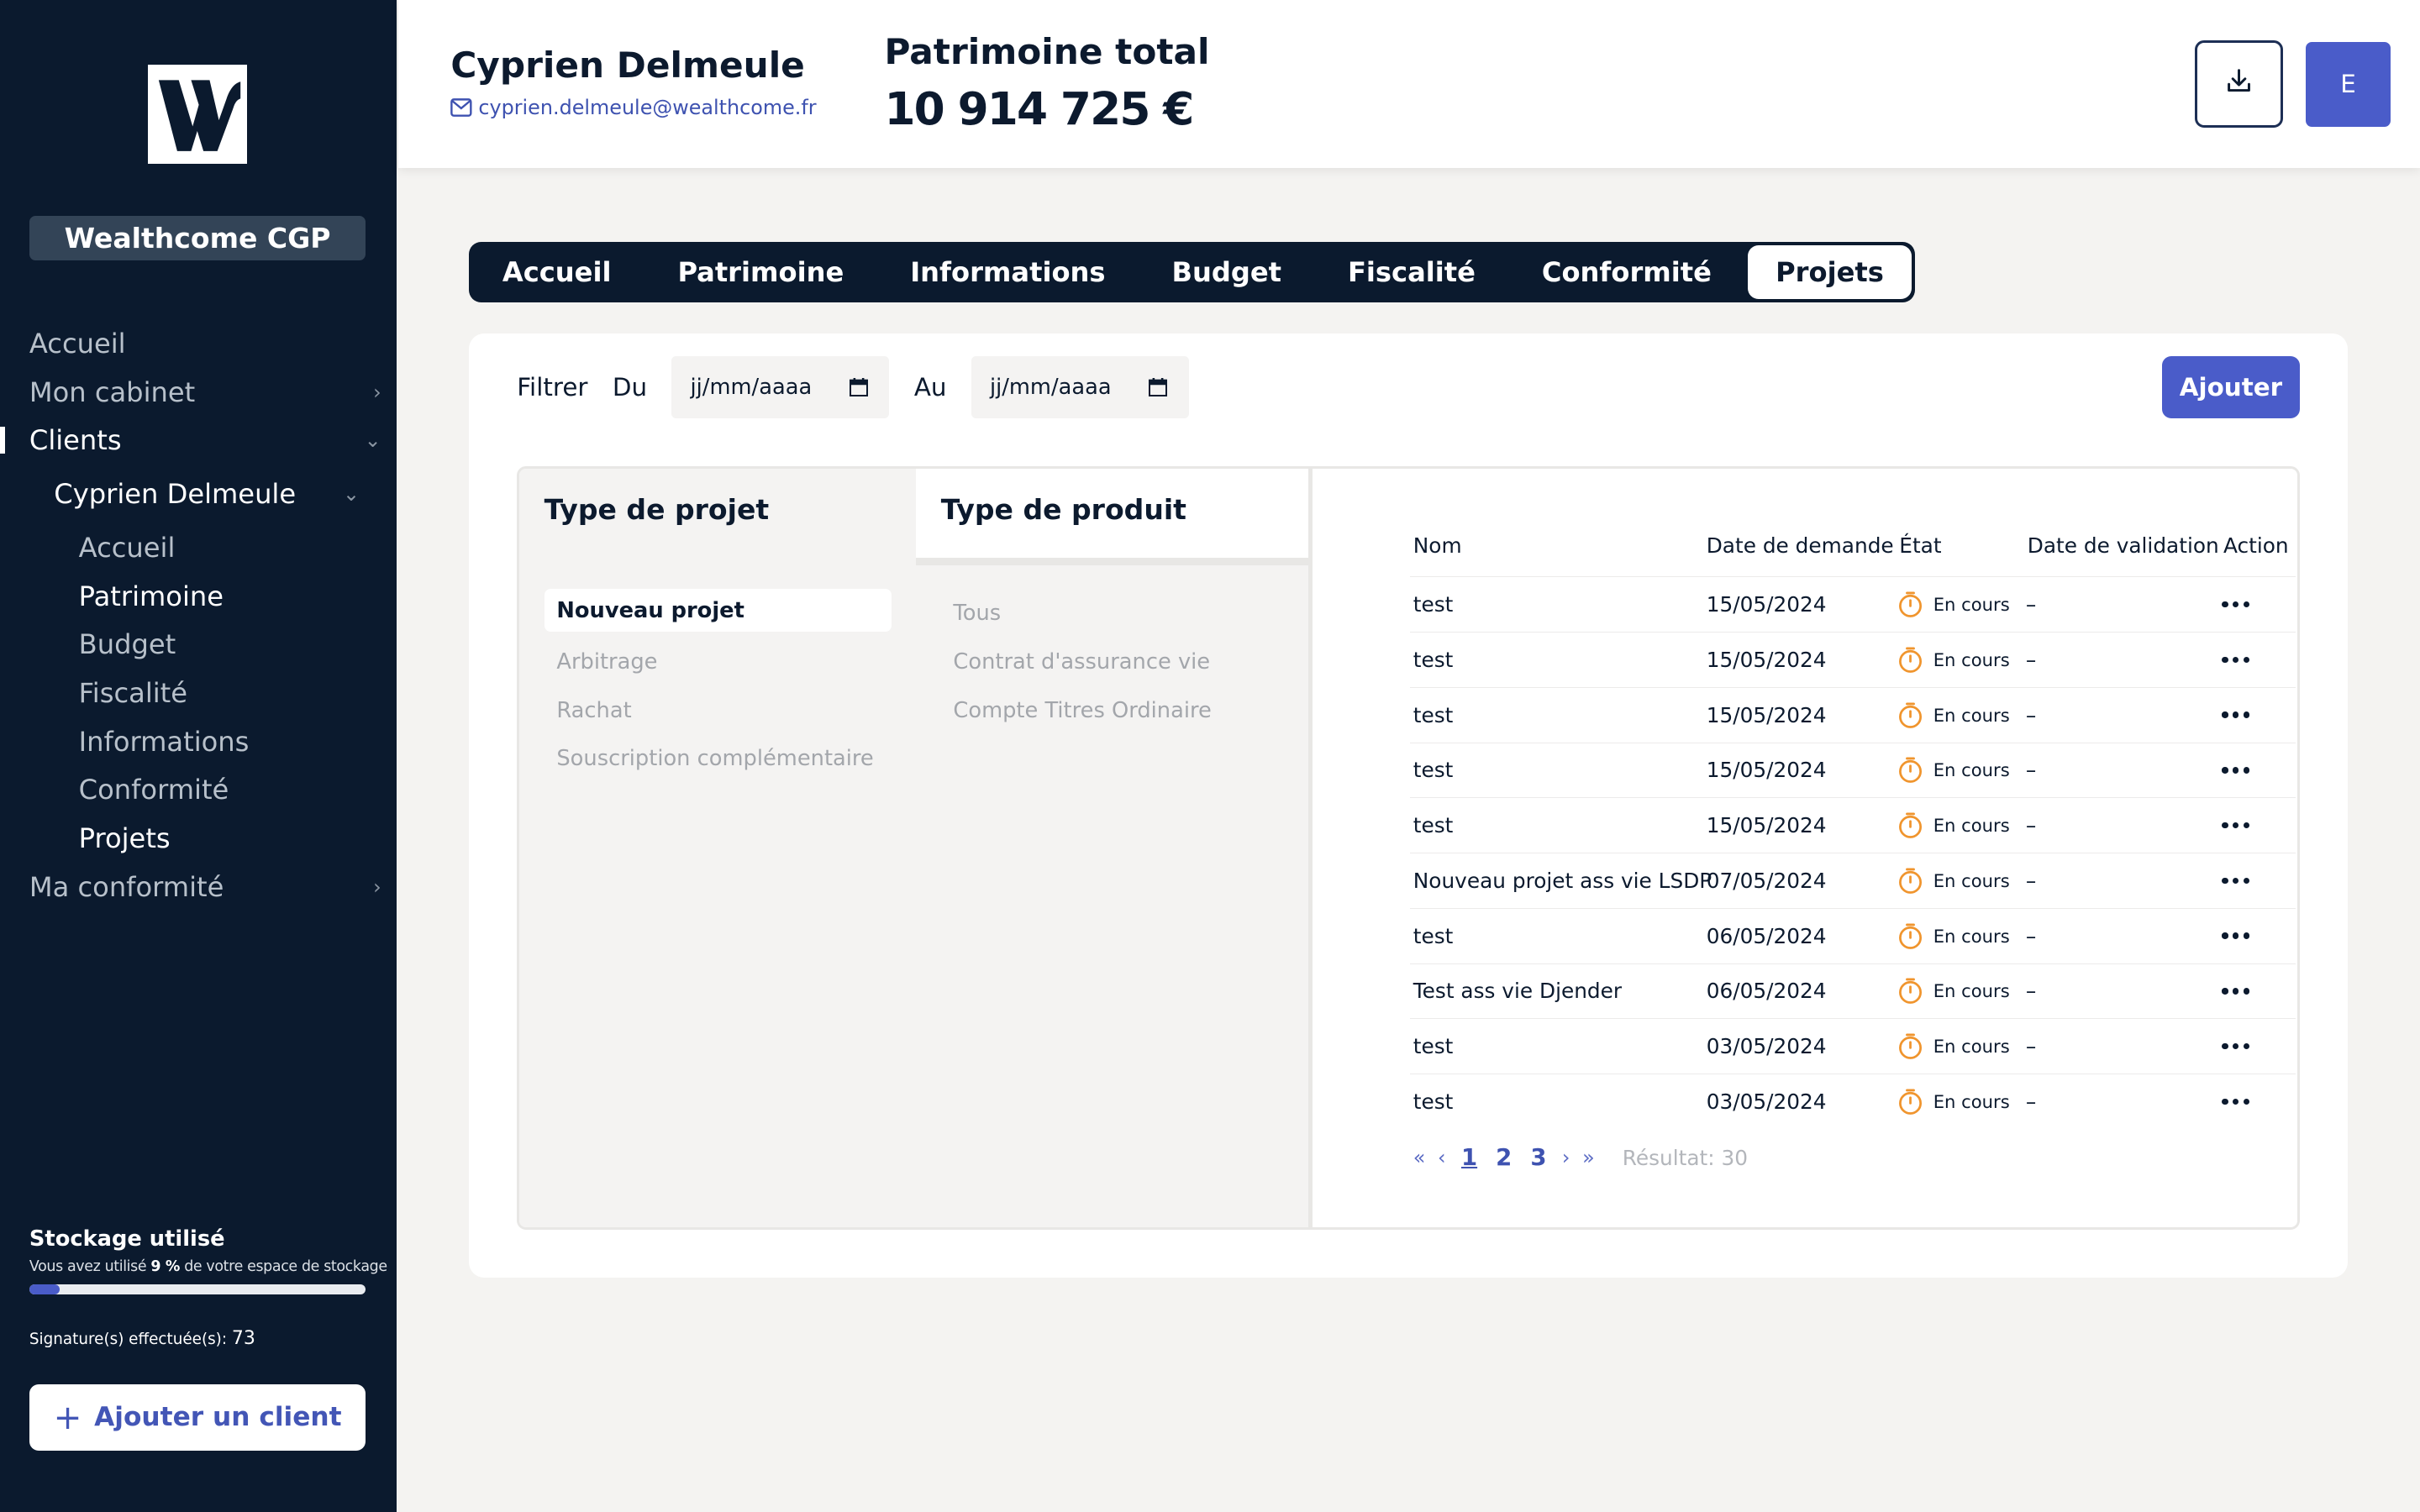  Describe the element at coordinates (197, 1417) in the screenshot. I see `add-client-button: + Ajouter un client` at that location.